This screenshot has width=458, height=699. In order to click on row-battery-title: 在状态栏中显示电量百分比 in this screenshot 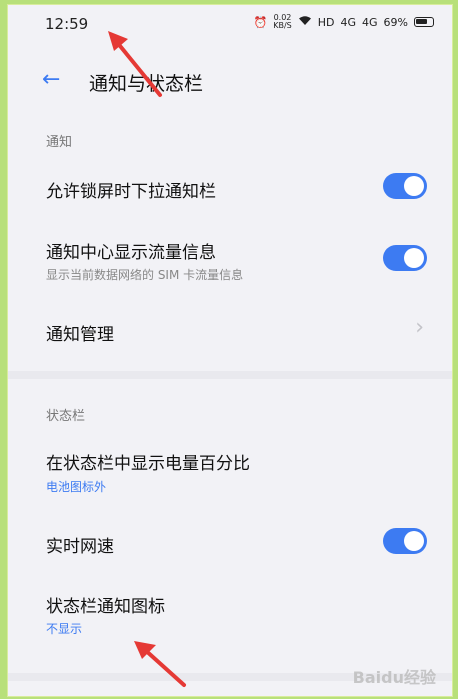, I will do `click(148, 464)`.